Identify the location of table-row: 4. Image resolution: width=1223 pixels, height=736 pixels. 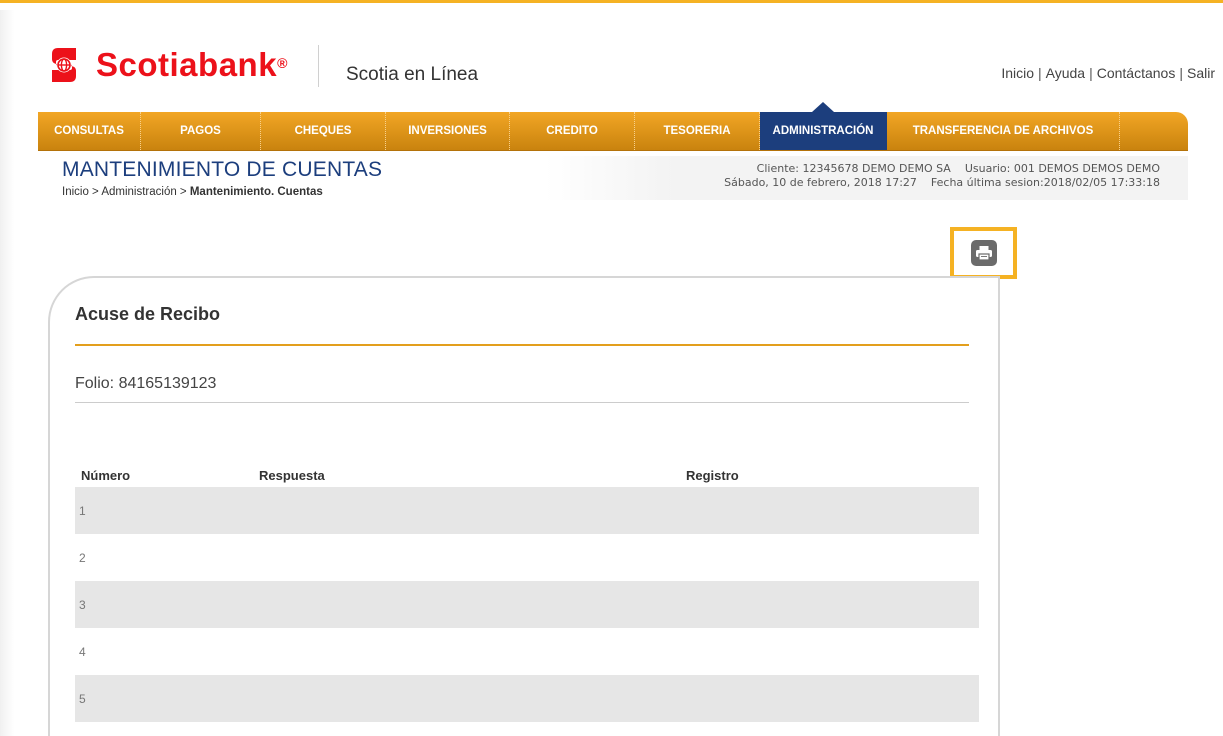
(527, 651).